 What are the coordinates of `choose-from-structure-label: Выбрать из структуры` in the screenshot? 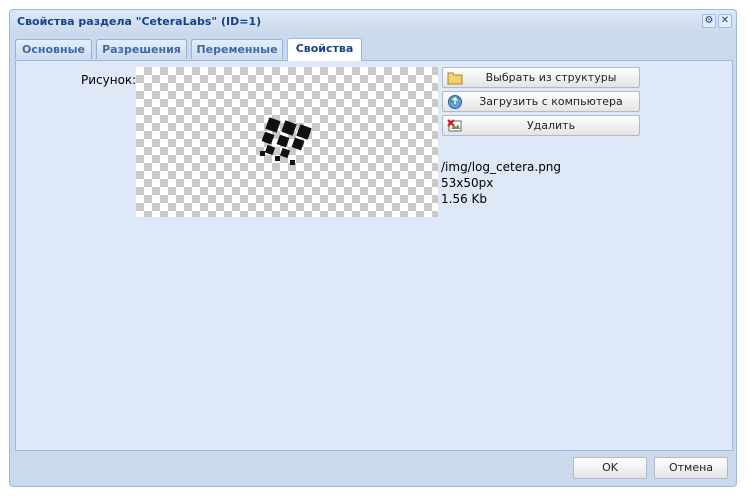 It's located at (551, 77).